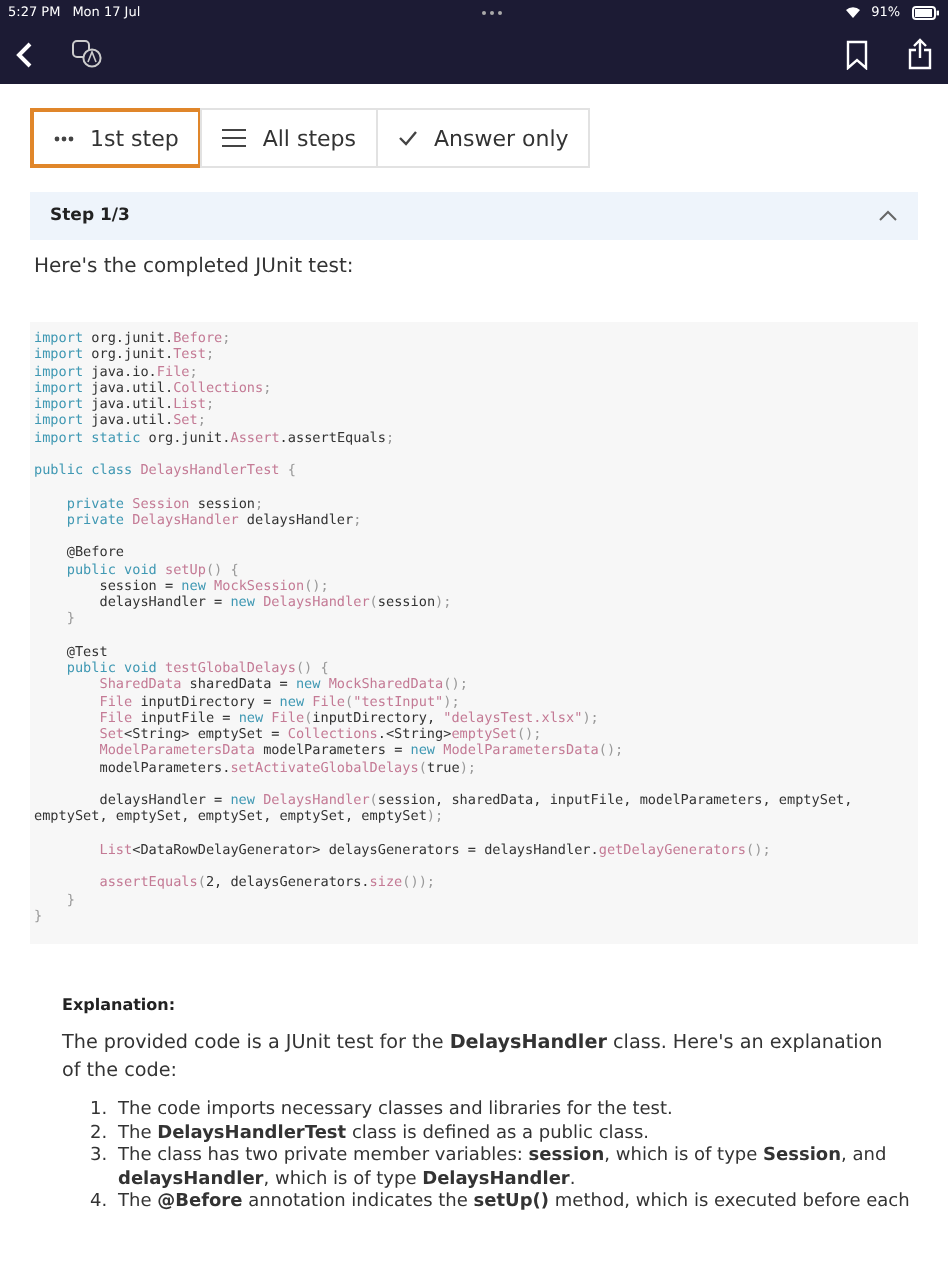 The height and width of the screenshot is (1264, 948). Describe the element at coordinates (926, 12) in the screenshot. I see `battery-icon` at that location.